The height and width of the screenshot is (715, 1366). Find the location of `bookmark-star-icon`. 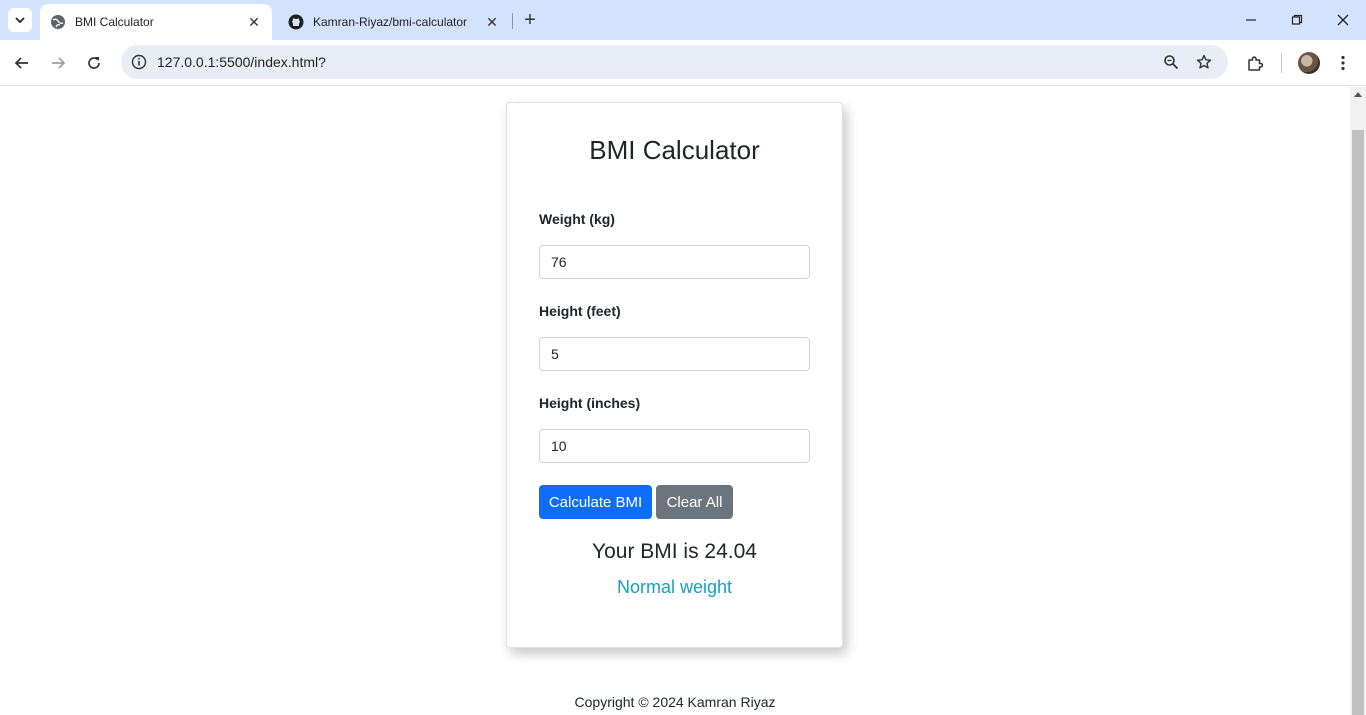

bookmark-star-icon is located at coordinates (1204, 62).